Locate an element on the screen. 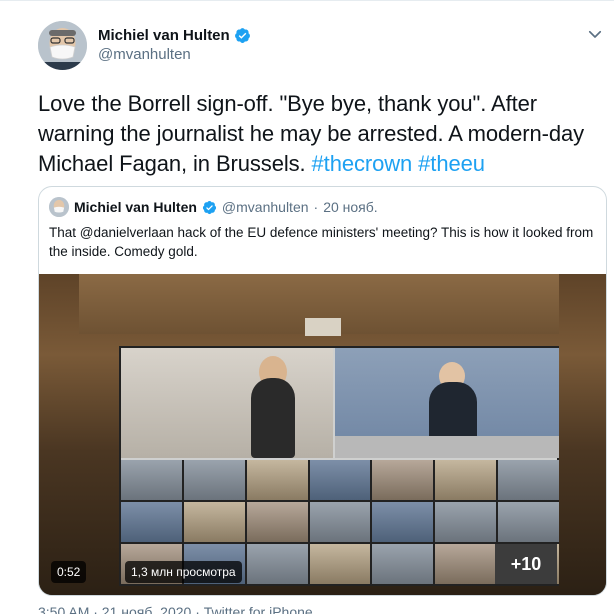 This screenshot has height=614, width=614. author-name-line: Michiel van Hulten is located at coordinates (174, 35).